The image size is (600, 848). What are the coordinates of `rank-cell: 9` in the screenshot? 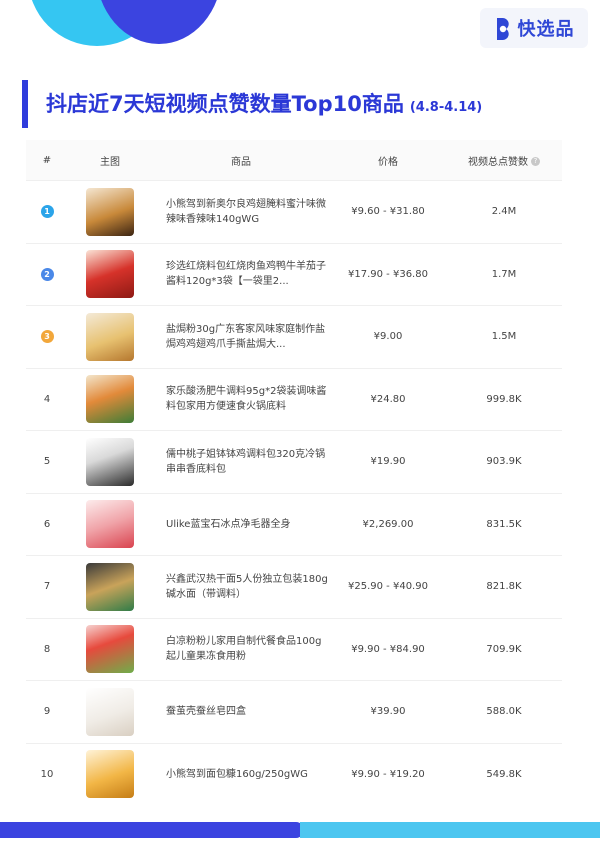 It's located at (47, 711).